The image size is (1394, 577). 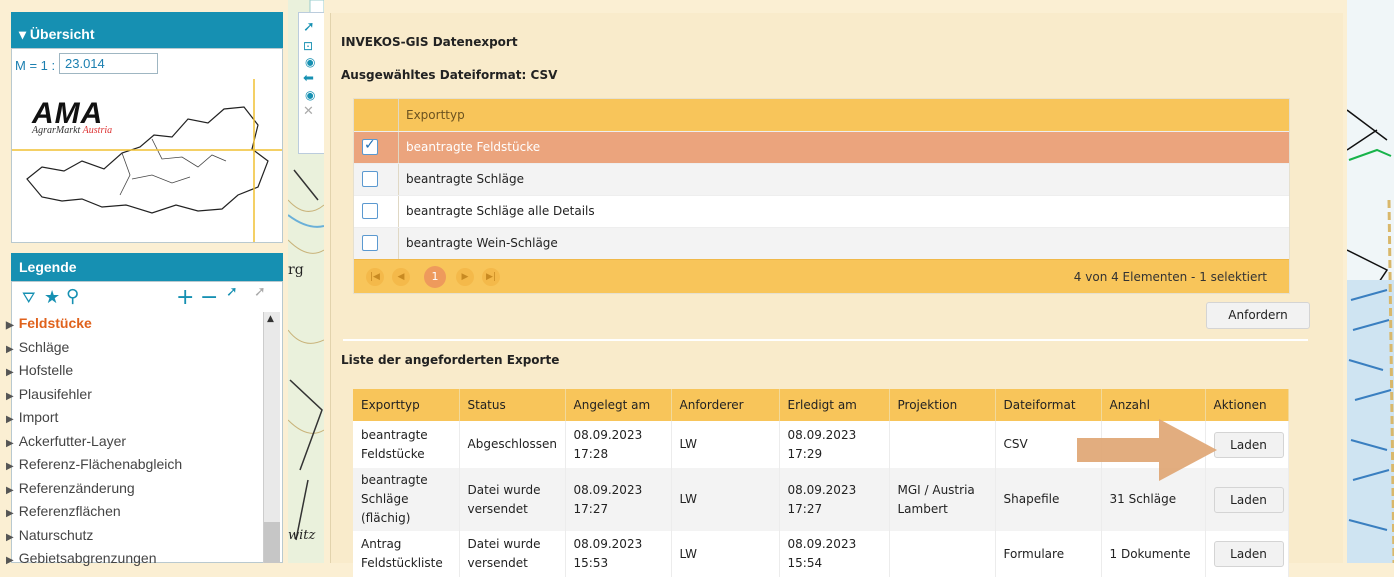 I want to click on pager-next-icon: ▶, so click(x=465, y=277).